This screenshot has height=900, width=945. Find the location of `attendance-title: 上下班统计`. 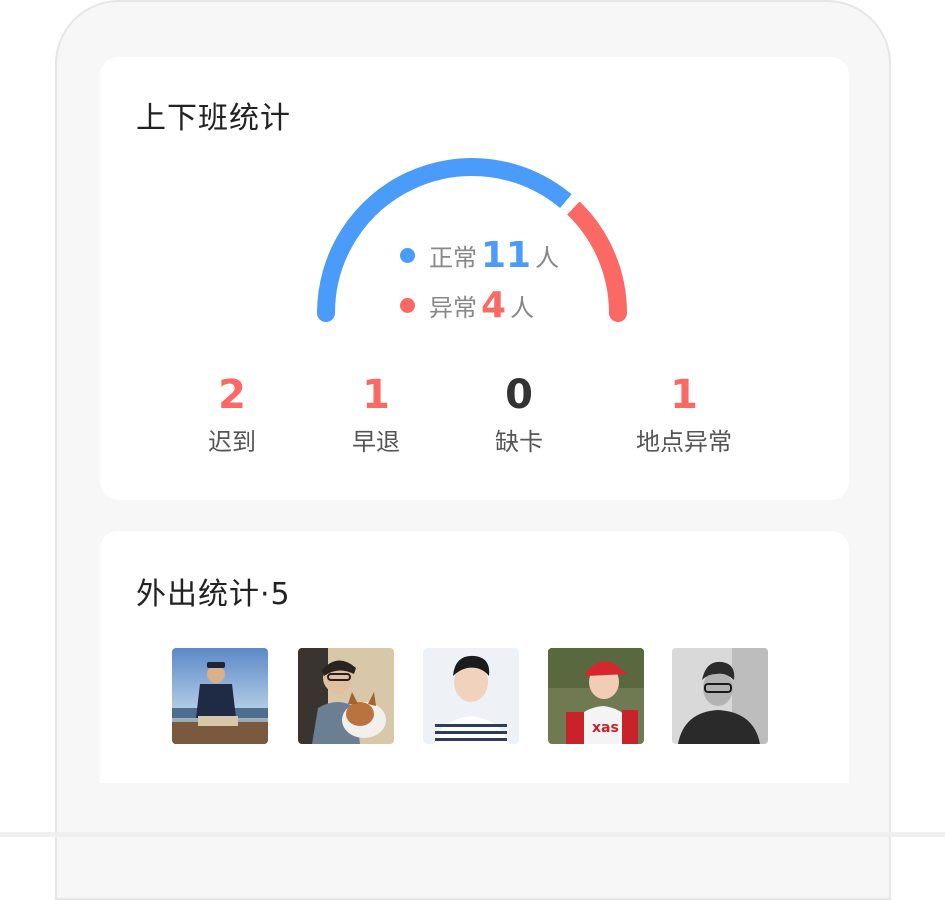

attendance-title: 上下班统计 is located at coordinates (213, 118).